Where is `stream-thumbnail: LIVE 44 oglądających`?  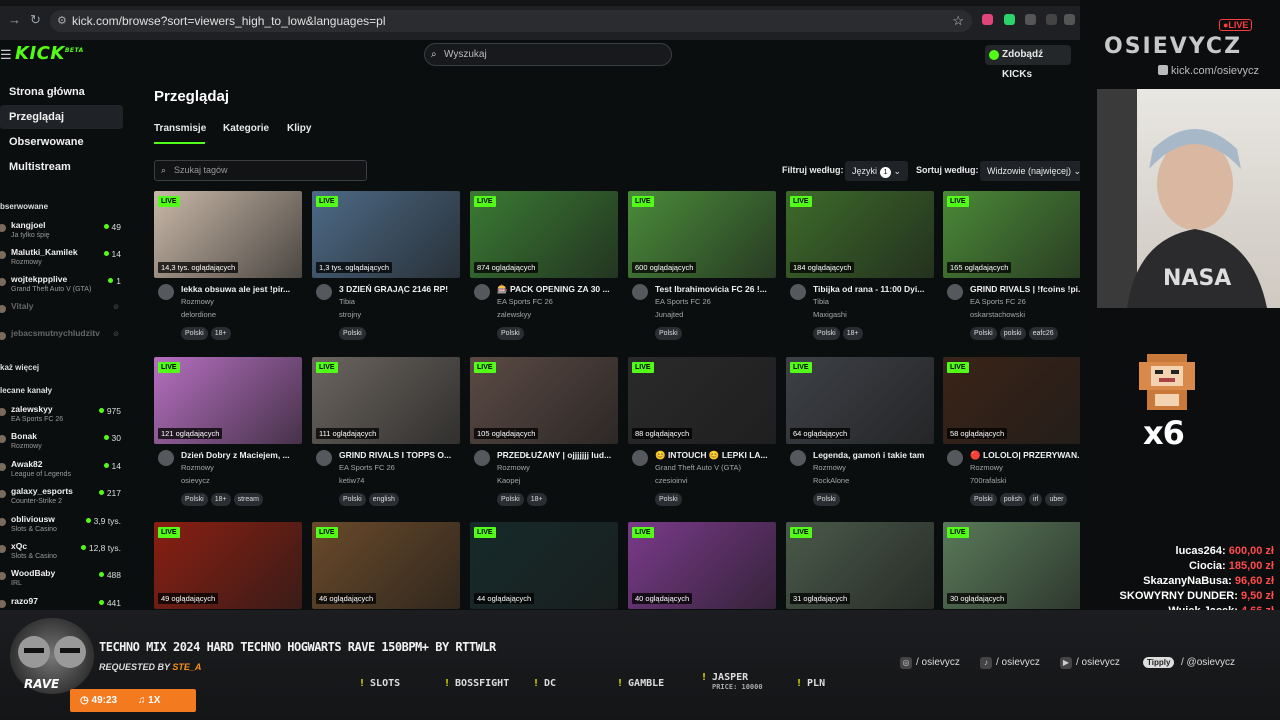 stream-thumbnail: LIVE 44 oglądających is located at coordinates (544, 565).